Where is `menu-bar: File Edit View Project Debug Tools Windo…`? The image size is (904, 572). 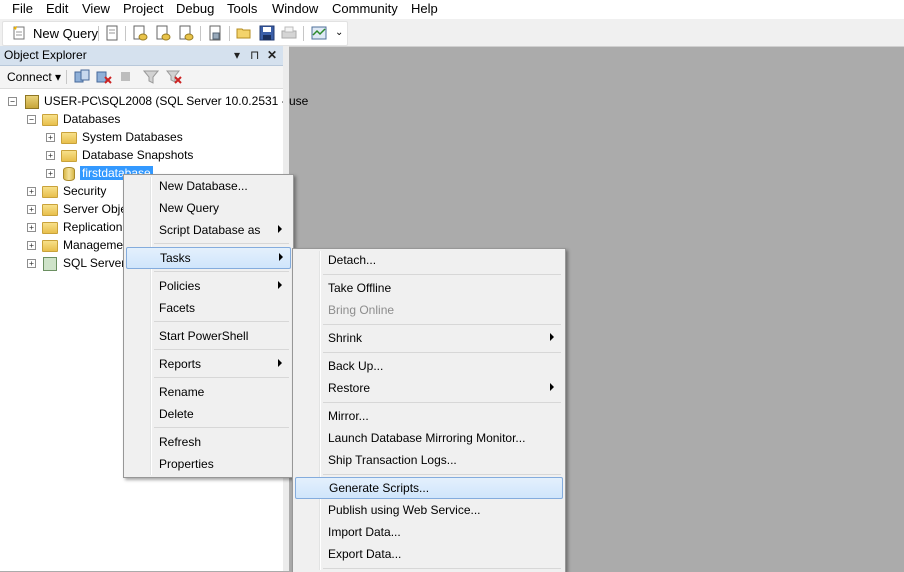 menu-bar: File Edit View Project Debug Tools Windo… is located at coordinates (452, 9).